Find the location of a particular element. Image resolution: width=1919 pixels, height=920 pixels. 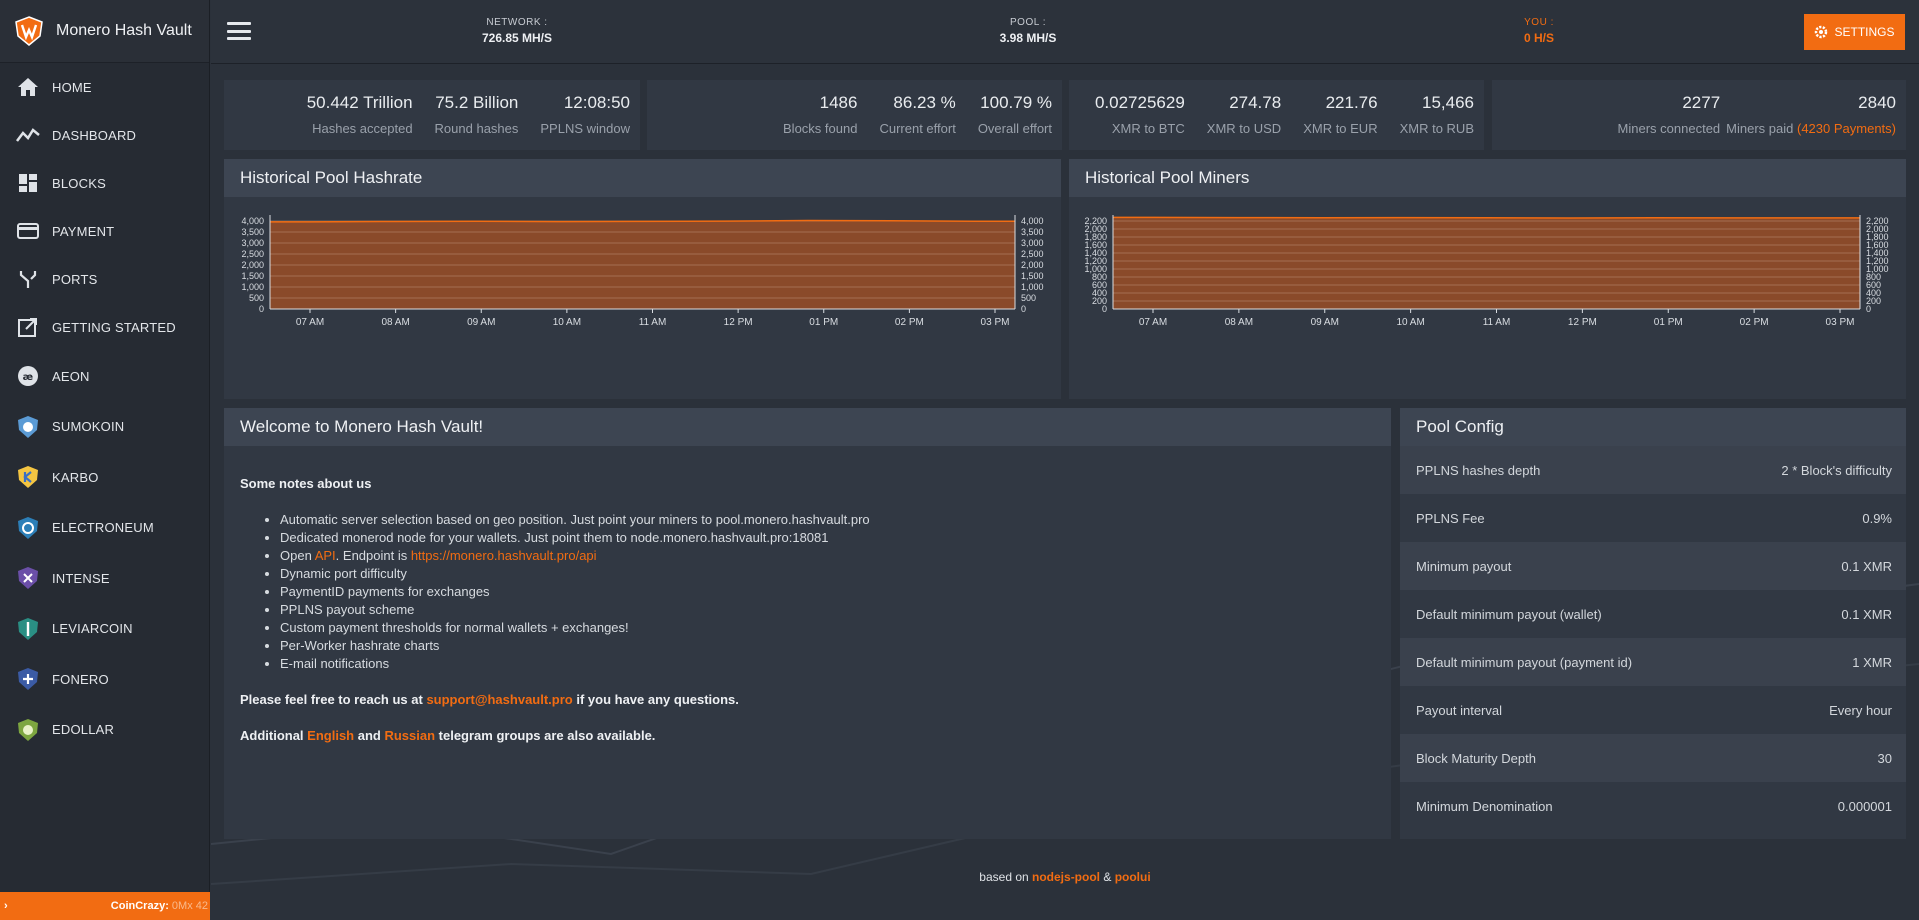

sidebar-item-label: INTENSE is located at coordinates (81, 578).